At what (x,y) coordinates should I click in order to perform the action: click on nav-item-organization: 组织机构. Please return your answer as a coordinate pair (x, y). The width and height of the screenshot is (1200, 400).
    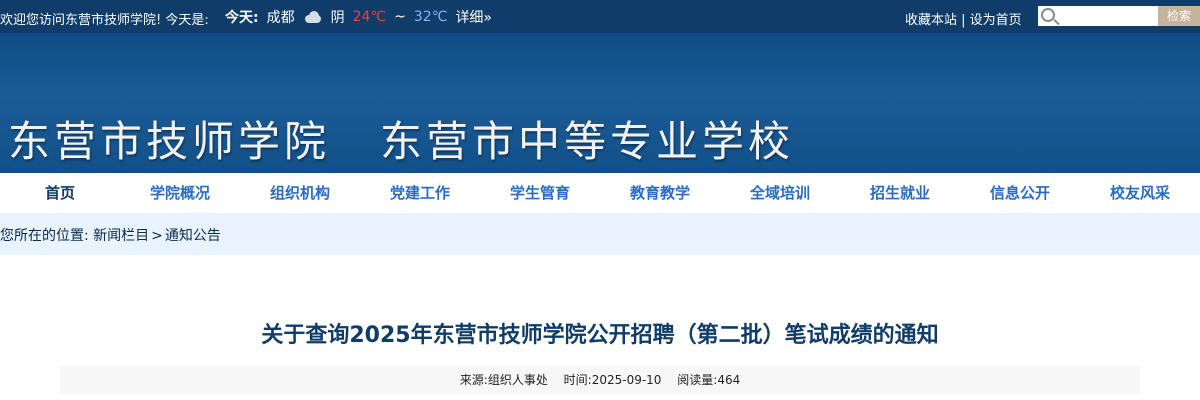
    Looking at the image, I should click on (300, 193).